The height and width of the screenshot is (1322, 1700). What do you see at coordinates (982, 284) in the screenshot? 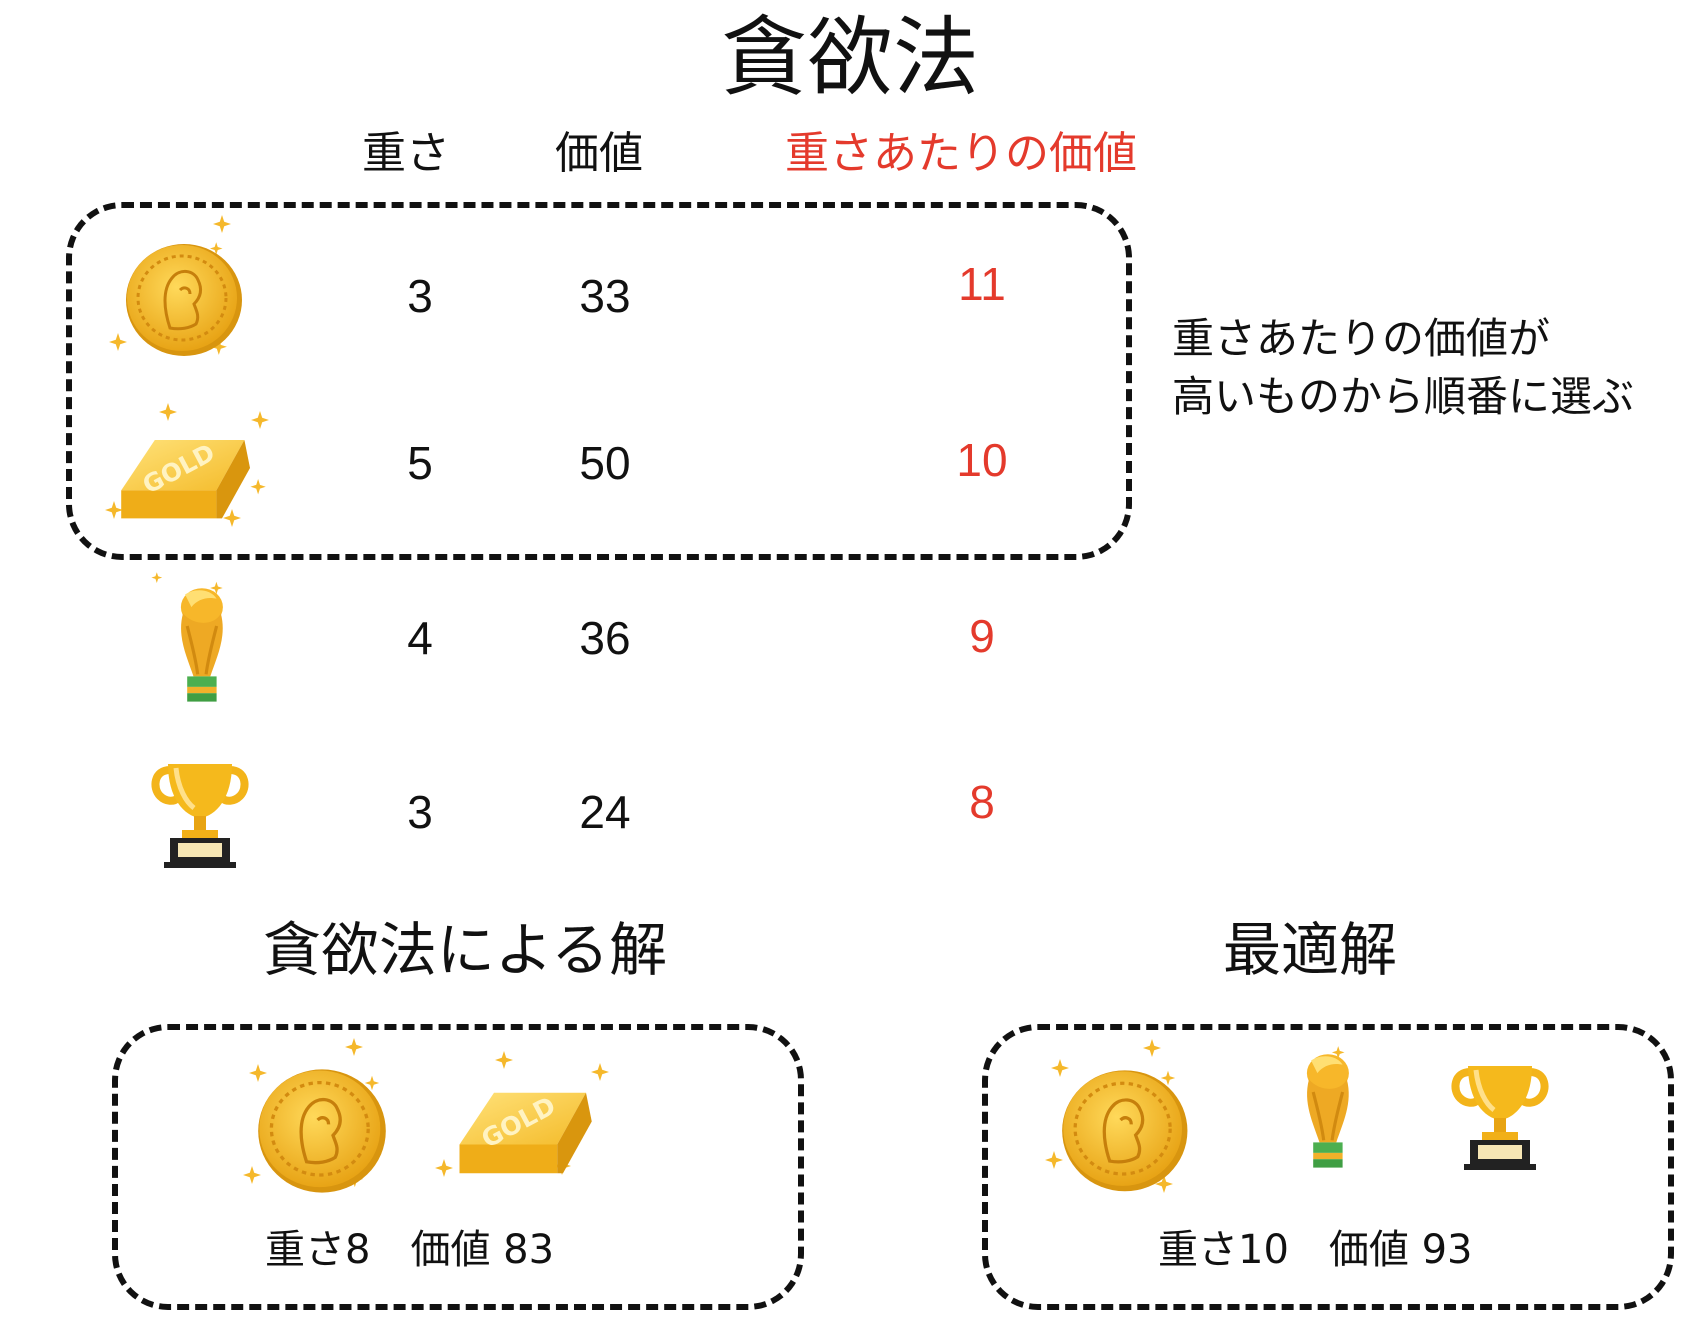
I see `item-ratio: 11` at bounding box center [982, 284].